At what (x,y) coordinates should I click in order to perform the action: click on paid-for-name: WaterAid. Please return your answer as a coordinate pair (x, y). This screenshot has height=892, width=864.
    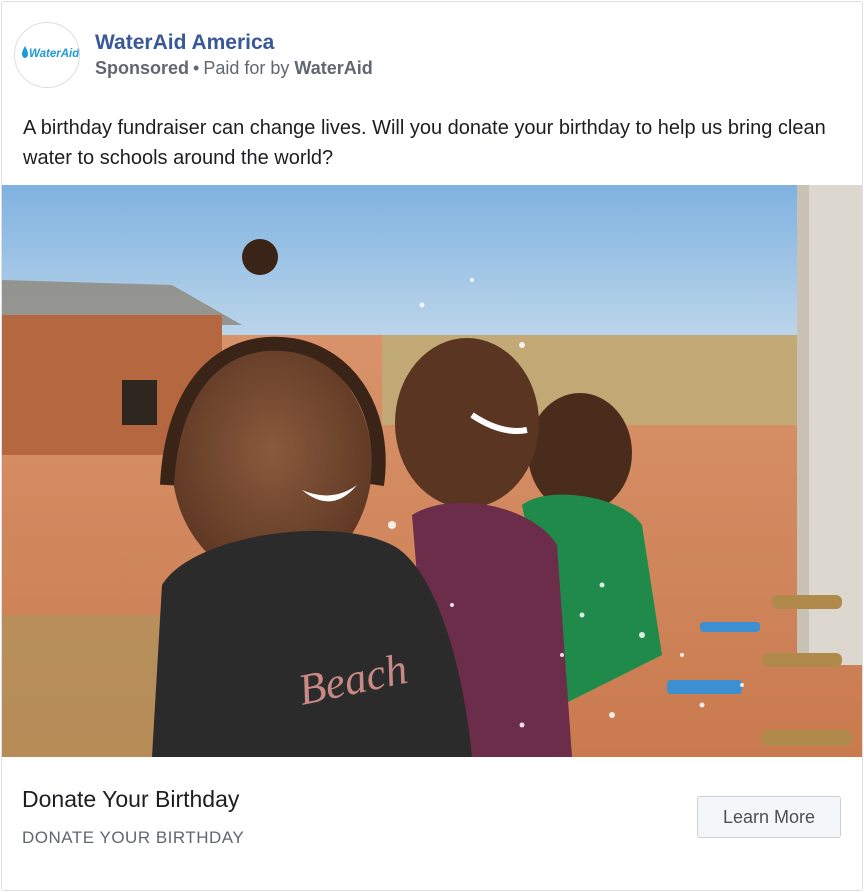
    Looking at the image, I should click on (333, 68).